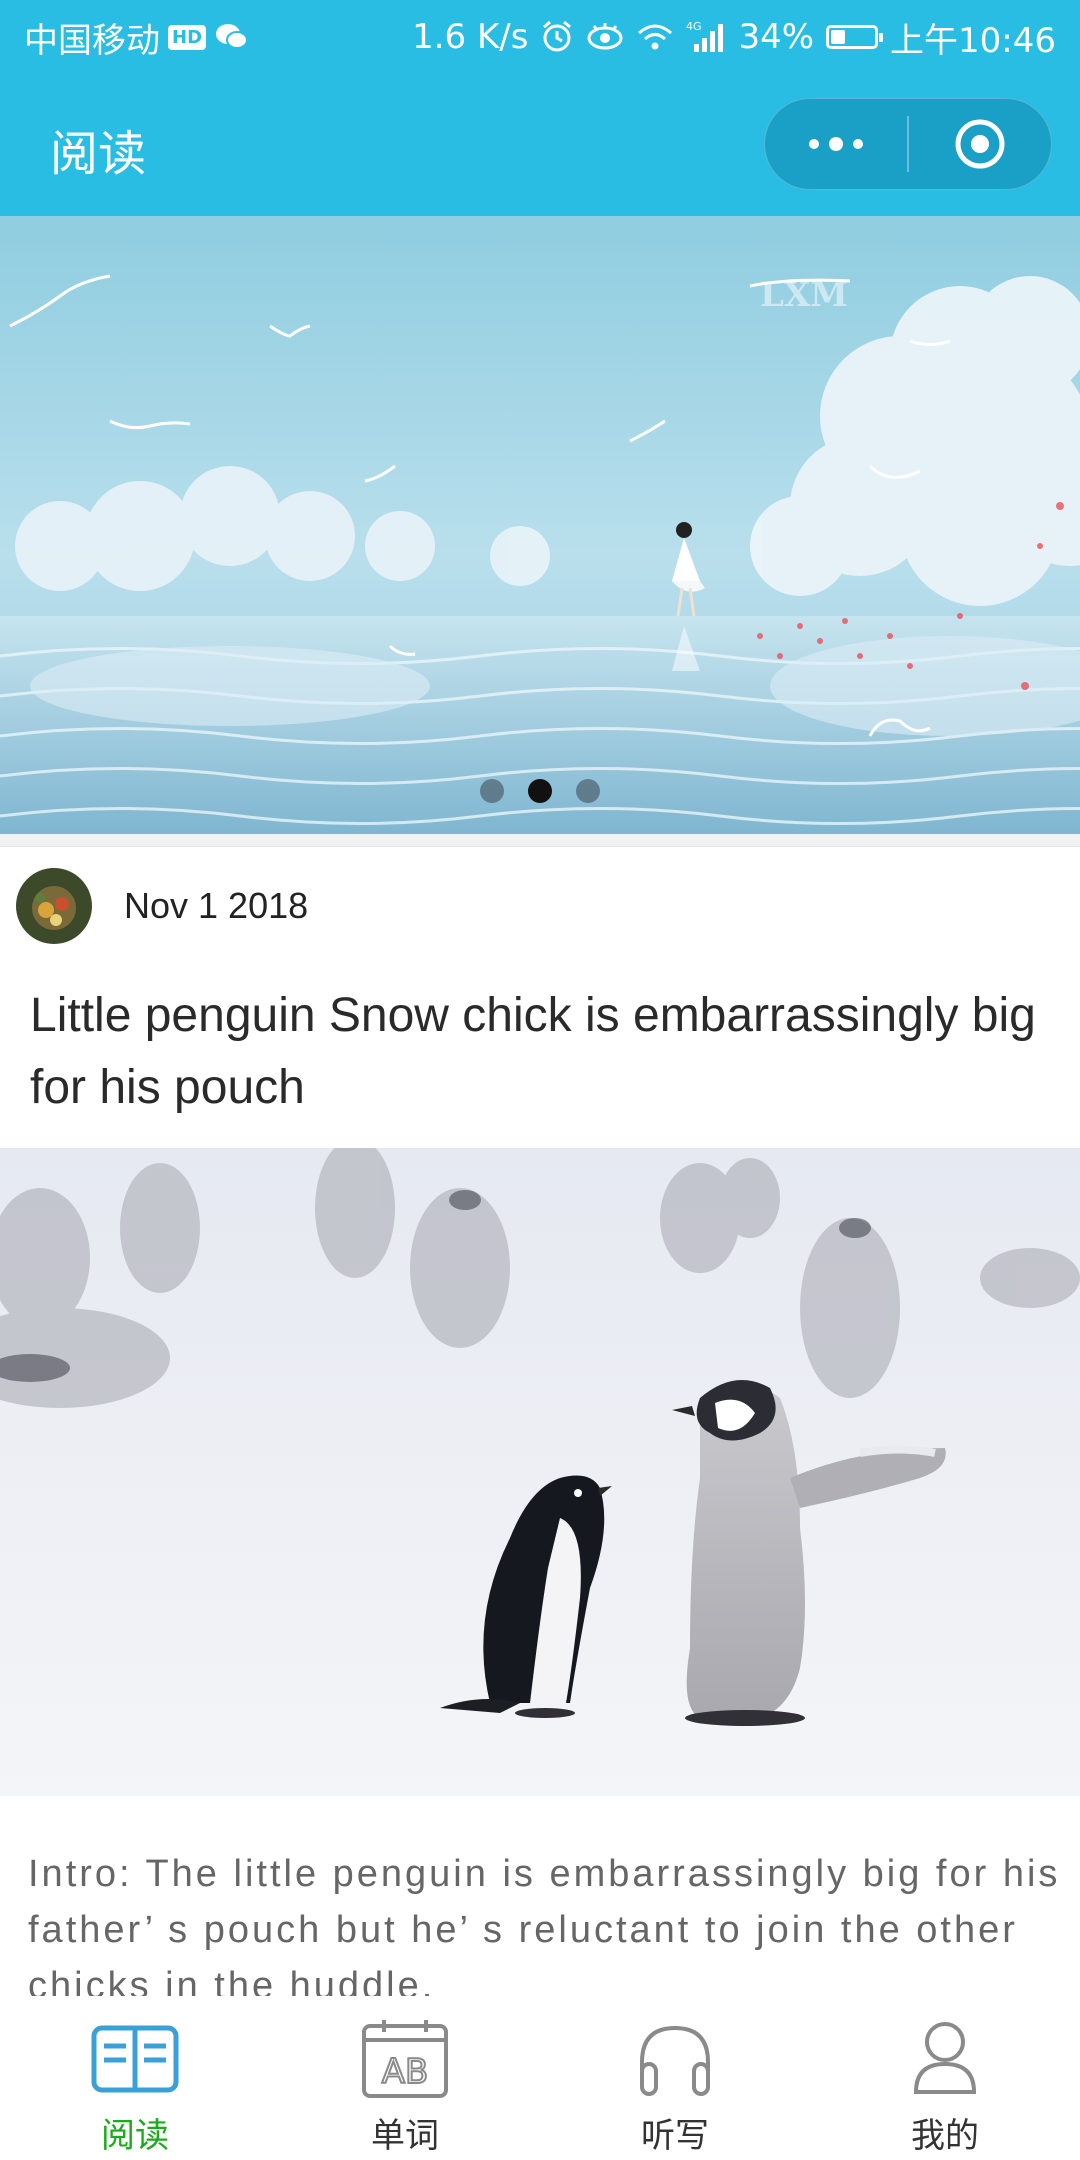 This screenshot has width=1080, height=2160. I want to click on headphones-icon, so click(675, 2060).